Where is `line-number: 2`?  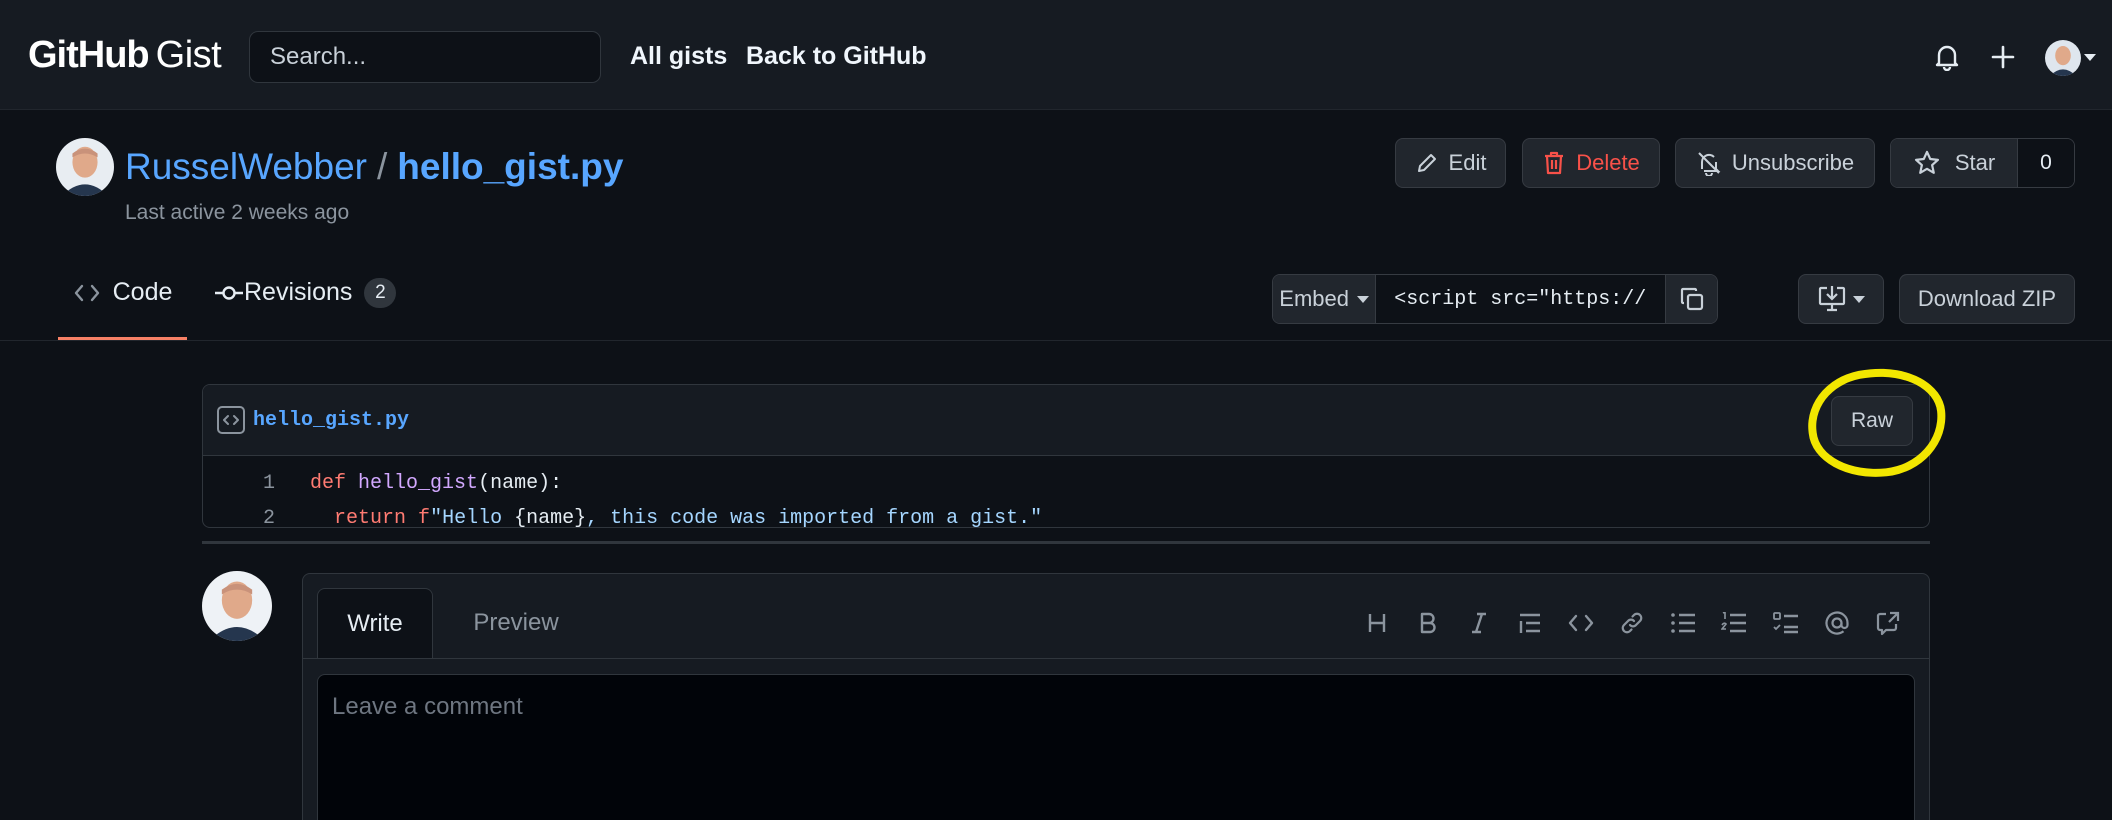
line-number: 2 is located at coordinates (239, 517).